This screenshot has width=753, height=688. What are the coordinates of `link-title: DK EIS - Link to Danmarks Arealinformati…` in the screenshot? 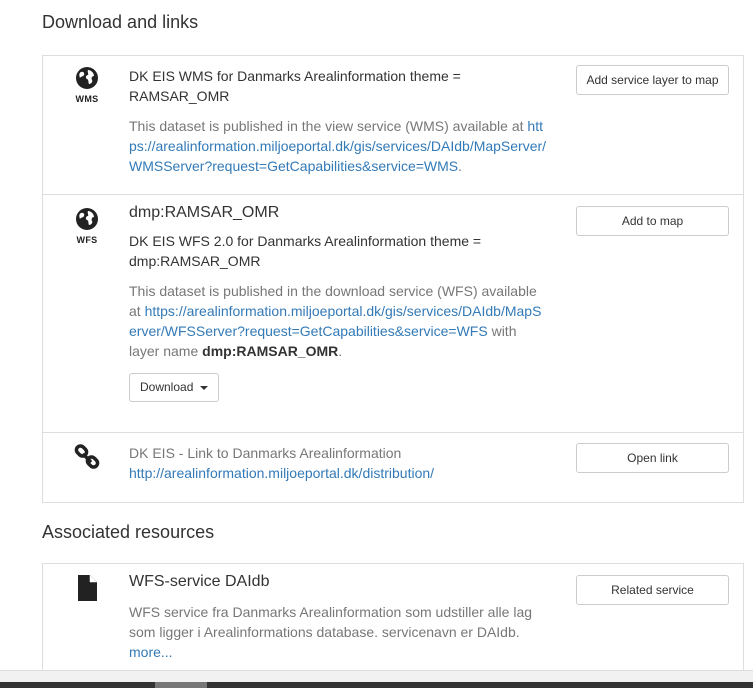 It's located at (265, 453).